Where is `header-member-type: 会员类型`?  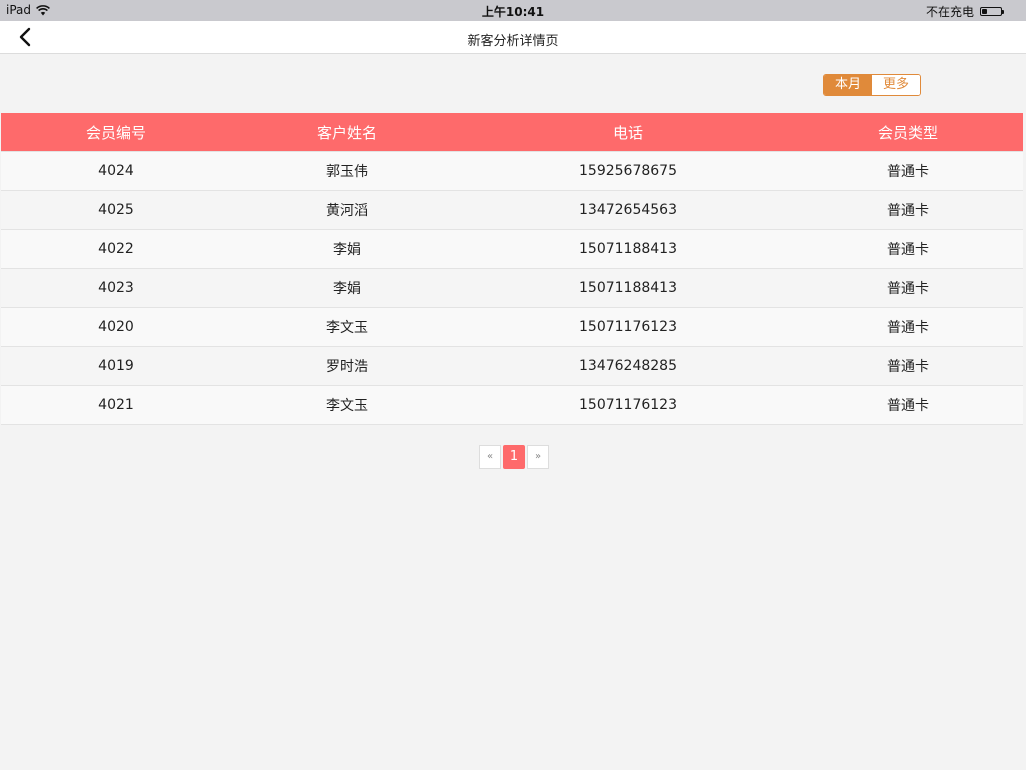 header-member-type: 会员类型 is located at coordinates (907, 132).